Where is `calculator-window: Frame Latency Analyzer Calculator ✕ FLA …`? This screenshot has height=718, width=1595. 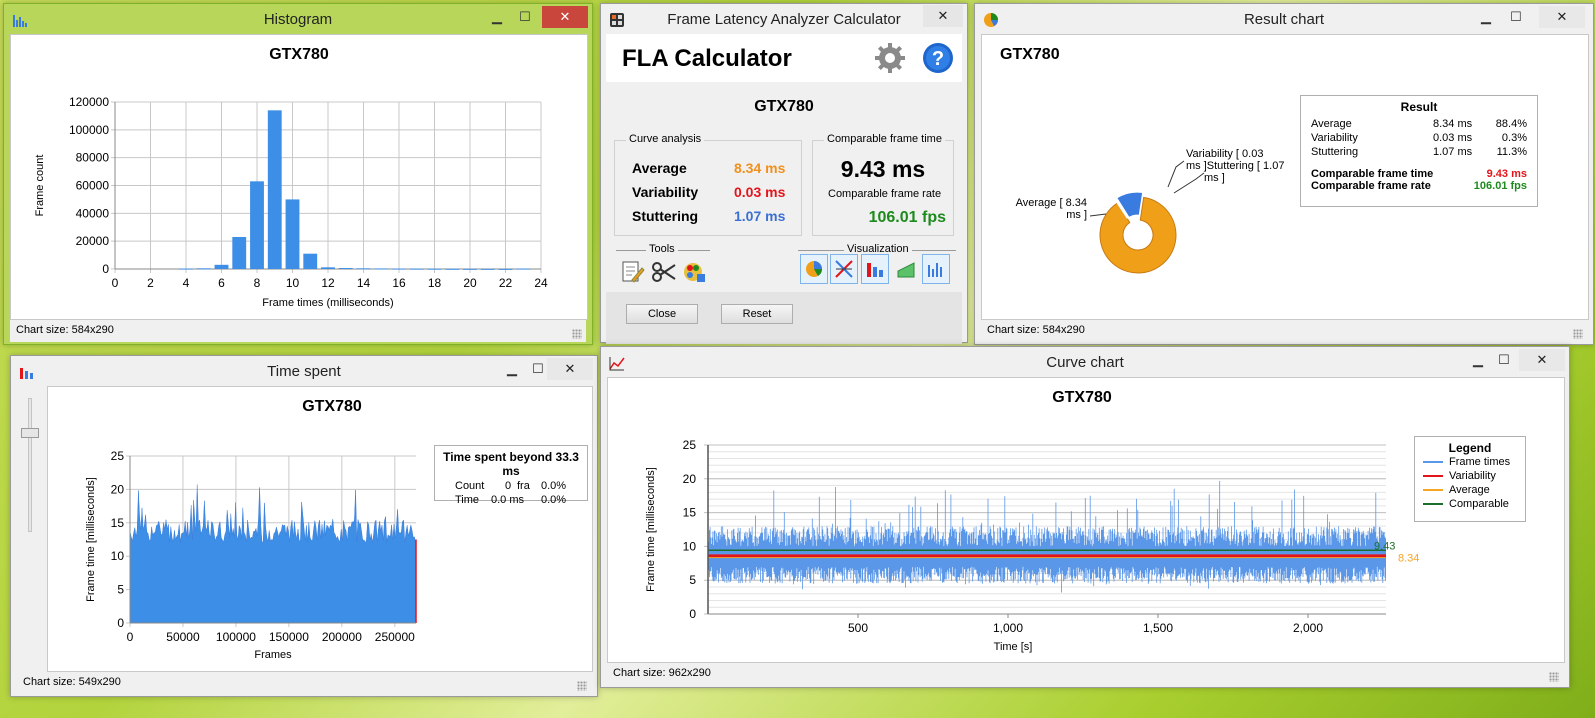 calculator-window: Frame Latency Analyzer Calculator ✕ FLA … is located at coordinates (784, 173).